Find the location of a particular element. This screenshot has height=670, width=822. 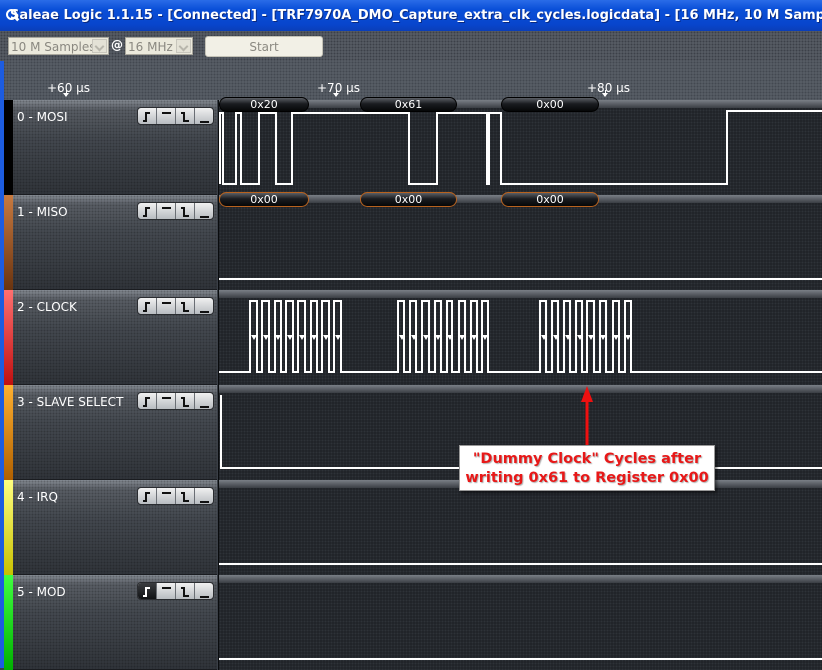

channel-name: 3 - SLAVE SELECT is located at coordinates (70, 402).